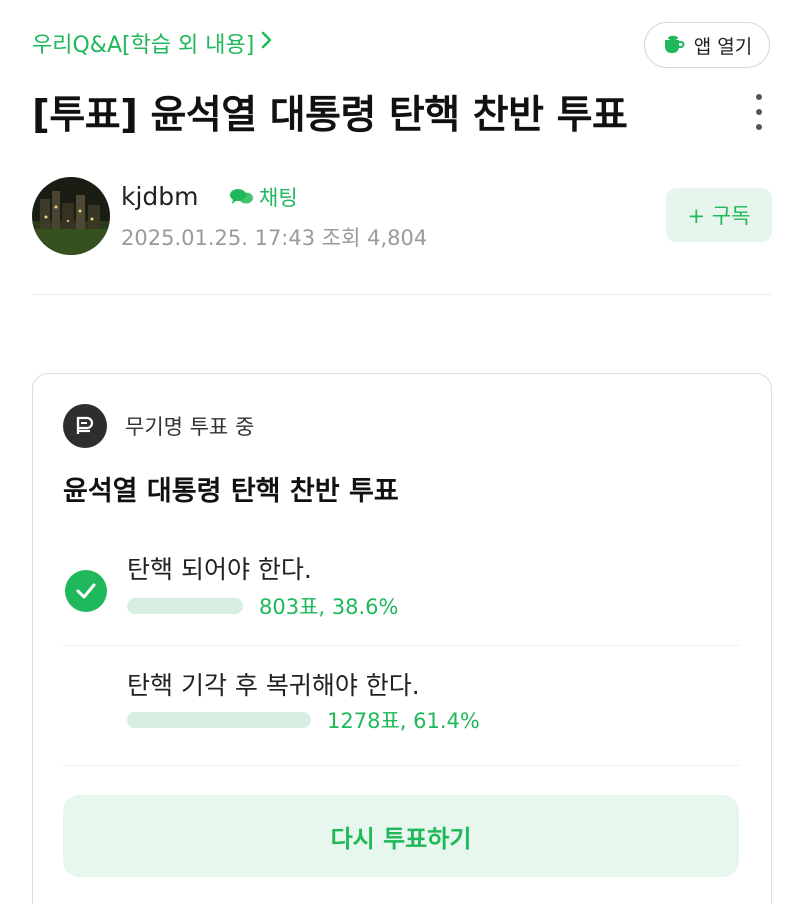 The height and width of the screenshot is (904, 800). I want to click on chat-label: 채팅, so click(278, 198).